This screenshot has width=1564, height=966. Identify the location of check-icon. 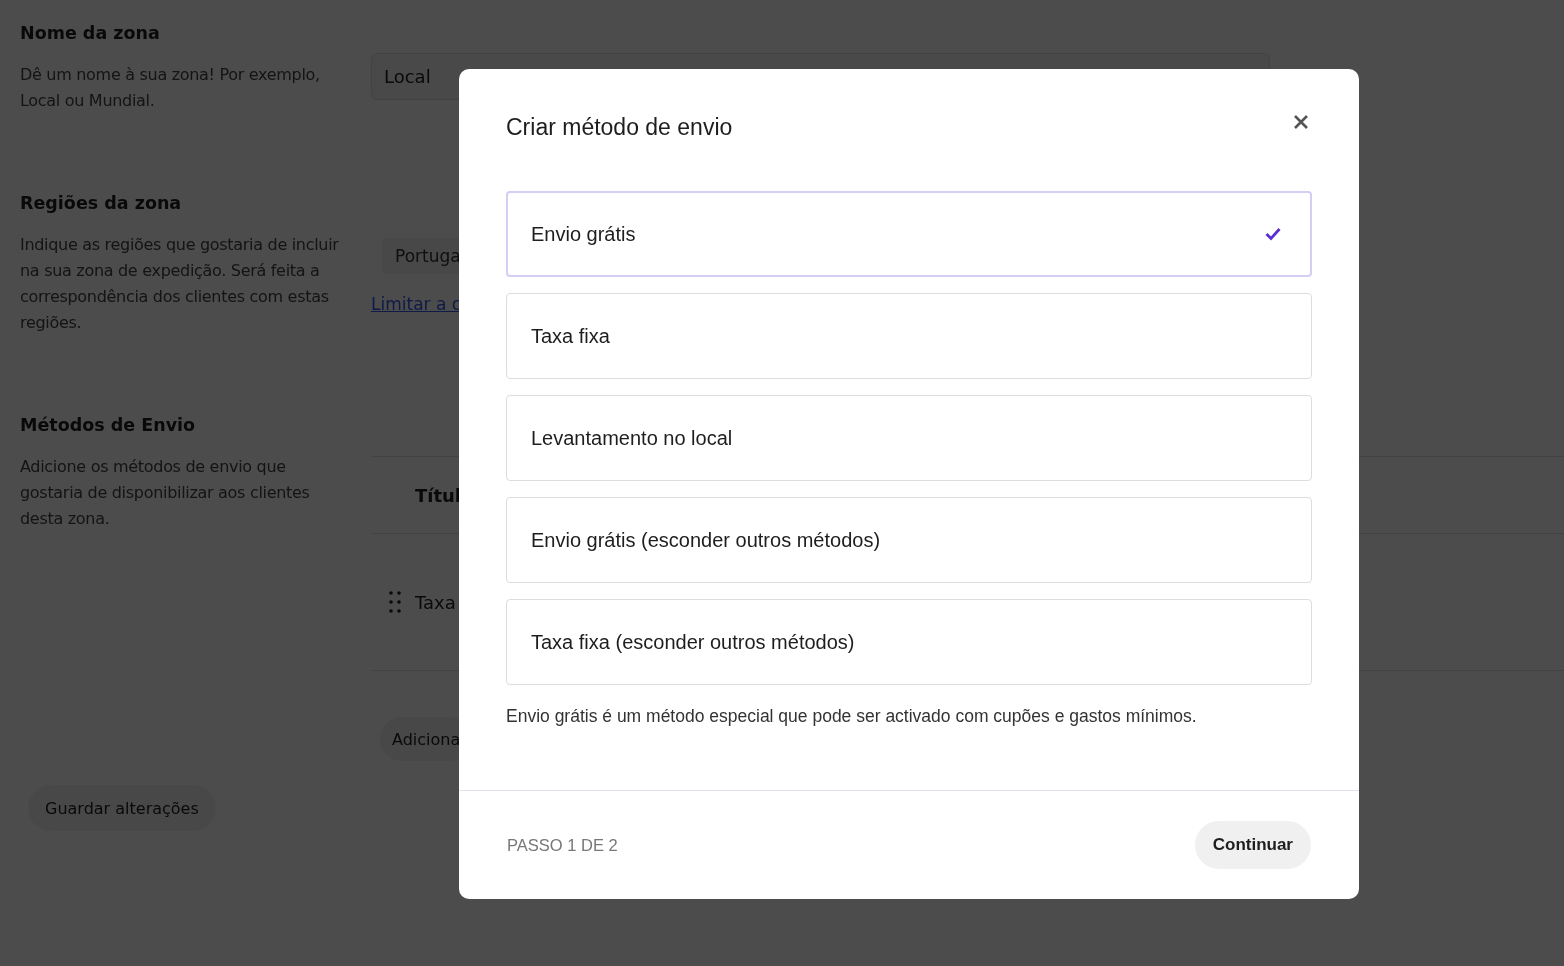
(1273, 234).